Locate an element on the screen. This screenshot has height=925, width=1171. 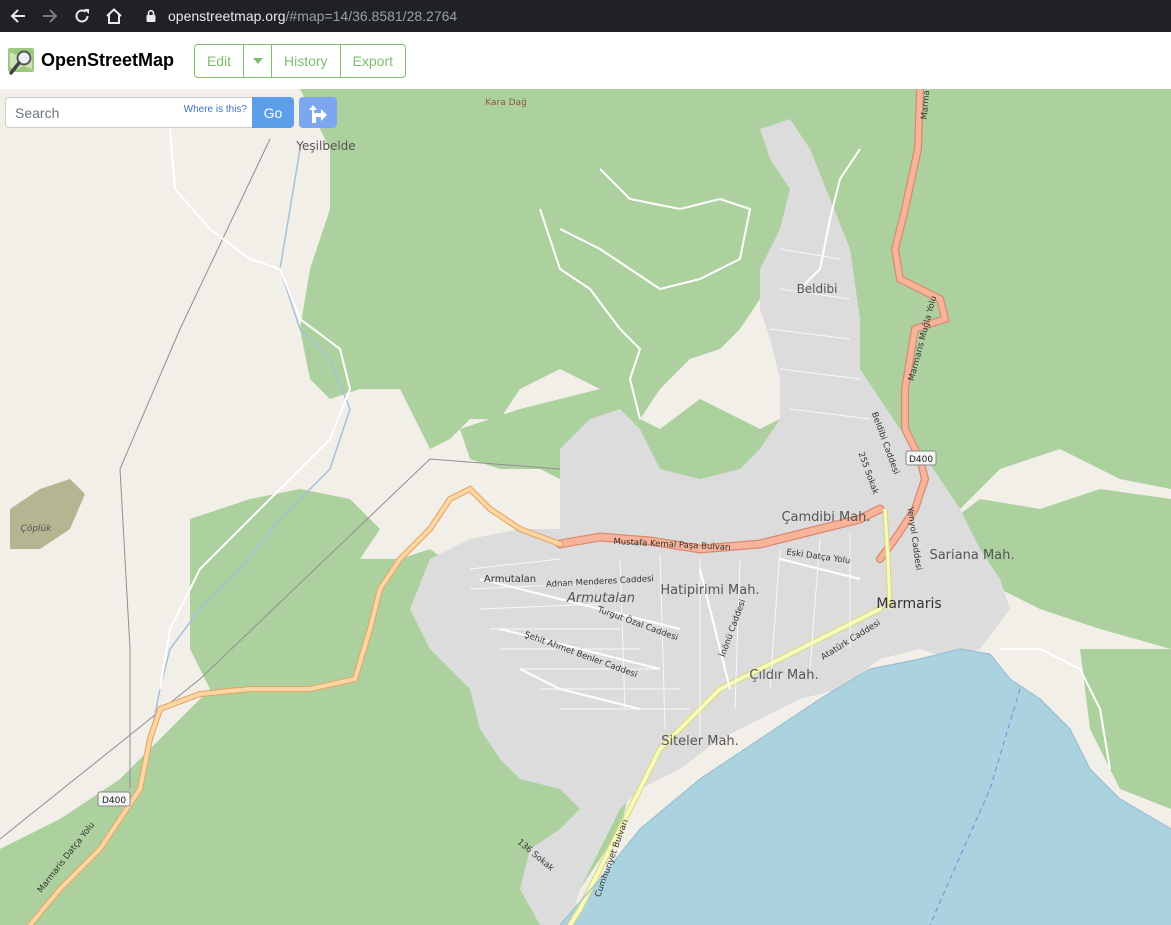
label-copluk: Çöplük is located at coordinates (37, 529).